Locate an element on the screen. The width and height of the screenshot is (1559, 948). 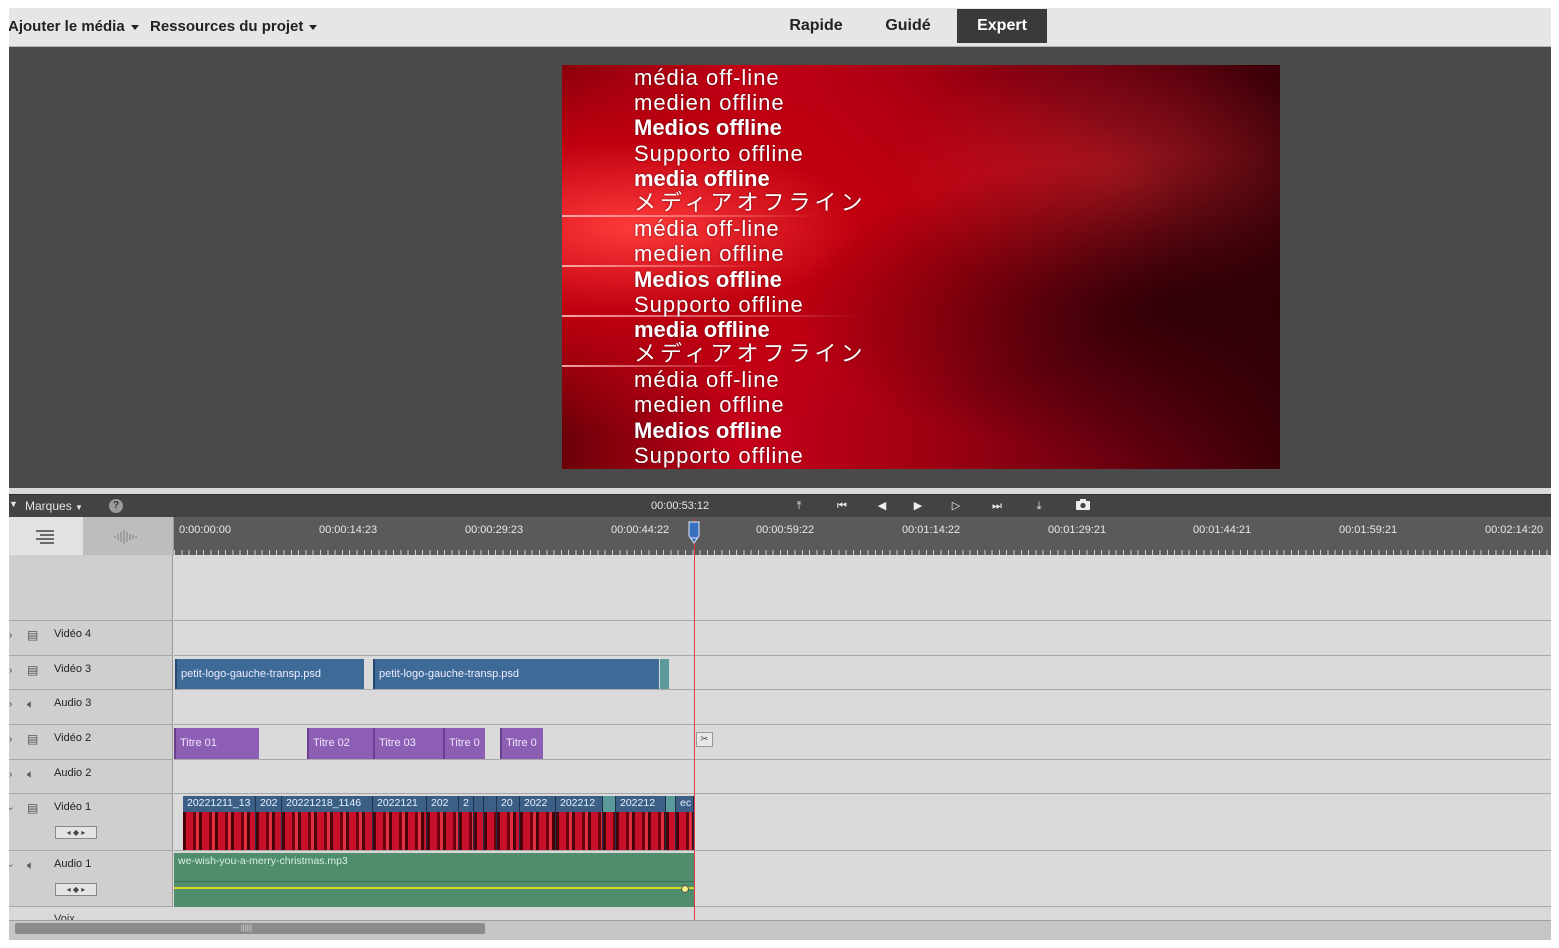
step-forward-icon: ▷ is located at coordinates (956, 506).